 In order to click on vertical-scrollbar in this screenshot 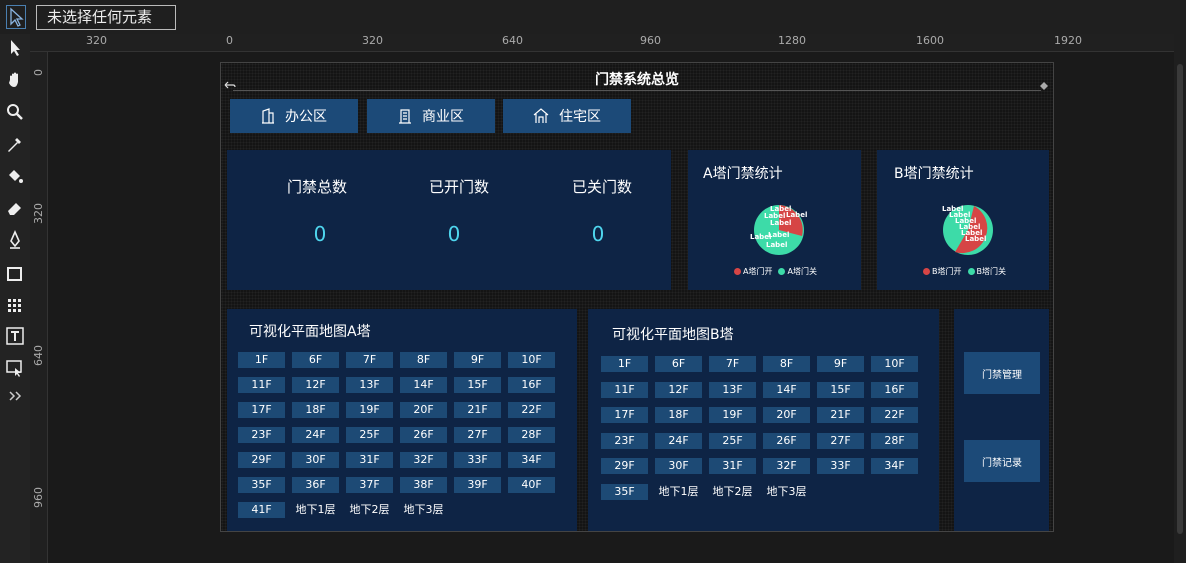, I will do `click(1180, 298)`.